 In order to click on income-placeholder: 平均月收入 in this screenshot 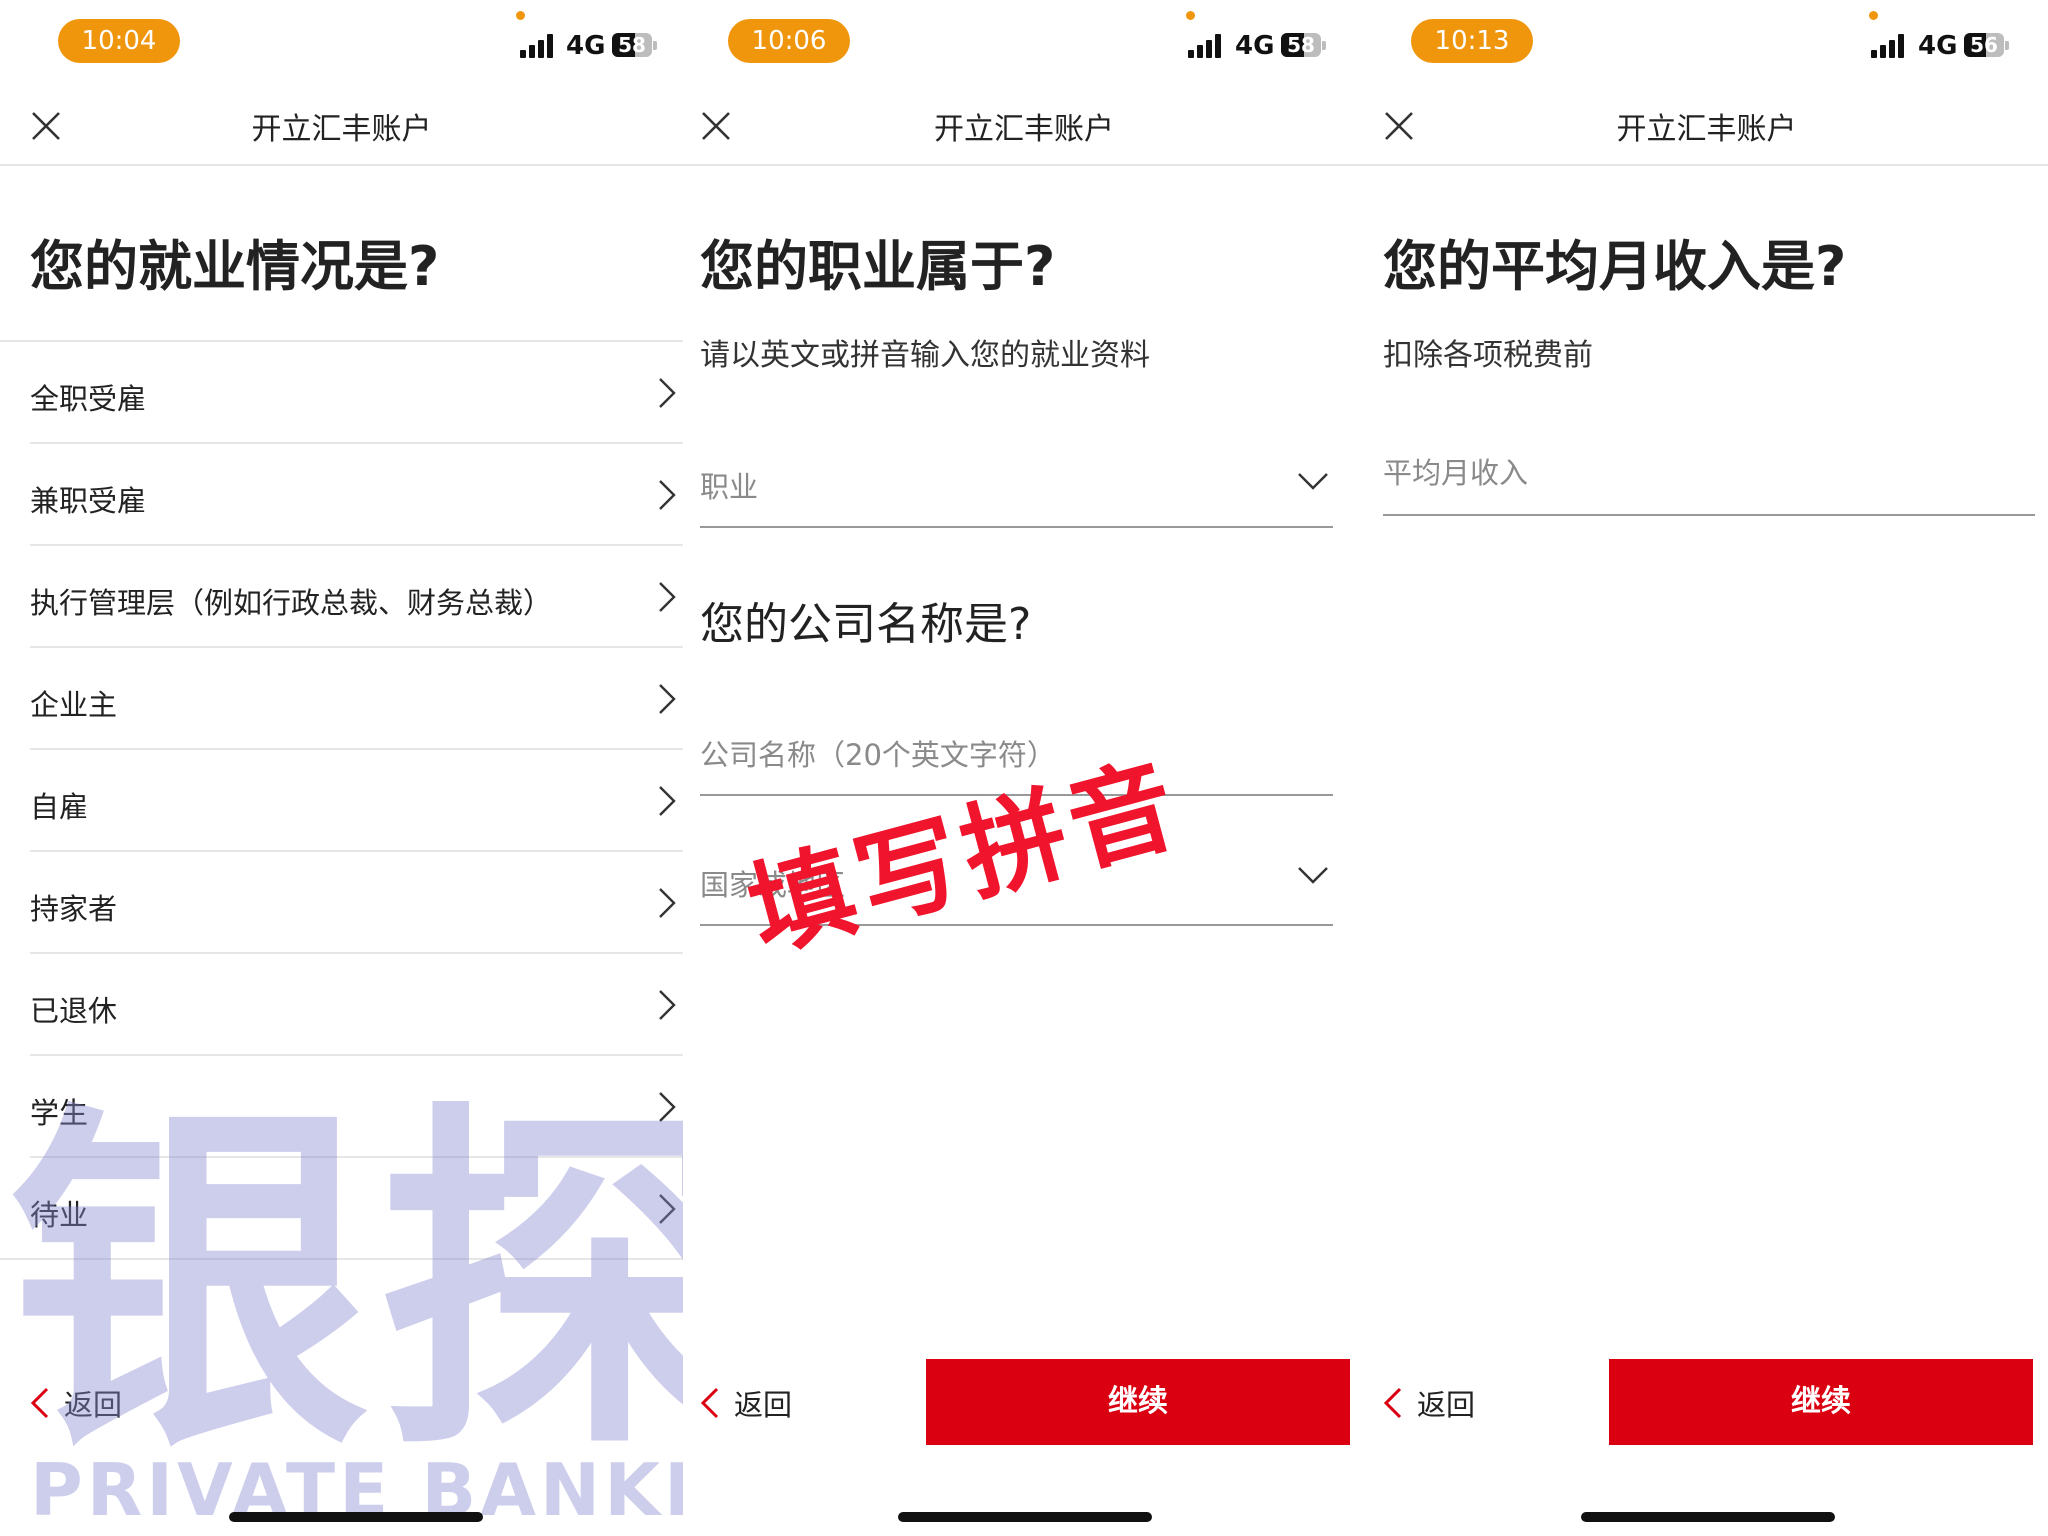, I will do `click(1456, 473)`.